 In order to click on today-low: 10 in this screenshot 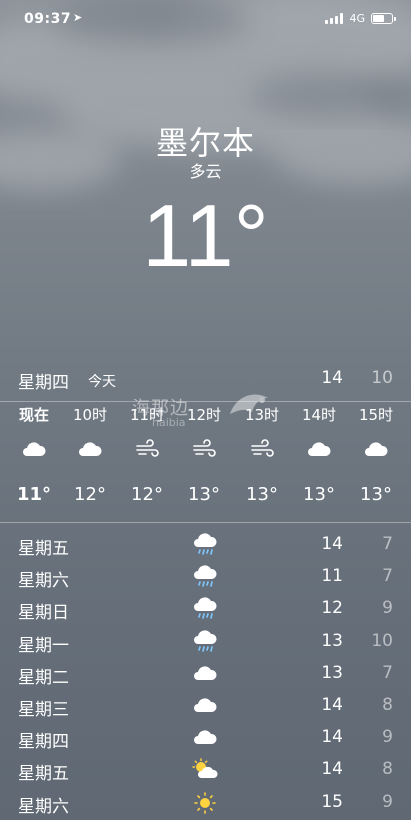, I will do `click(382, 378)`.